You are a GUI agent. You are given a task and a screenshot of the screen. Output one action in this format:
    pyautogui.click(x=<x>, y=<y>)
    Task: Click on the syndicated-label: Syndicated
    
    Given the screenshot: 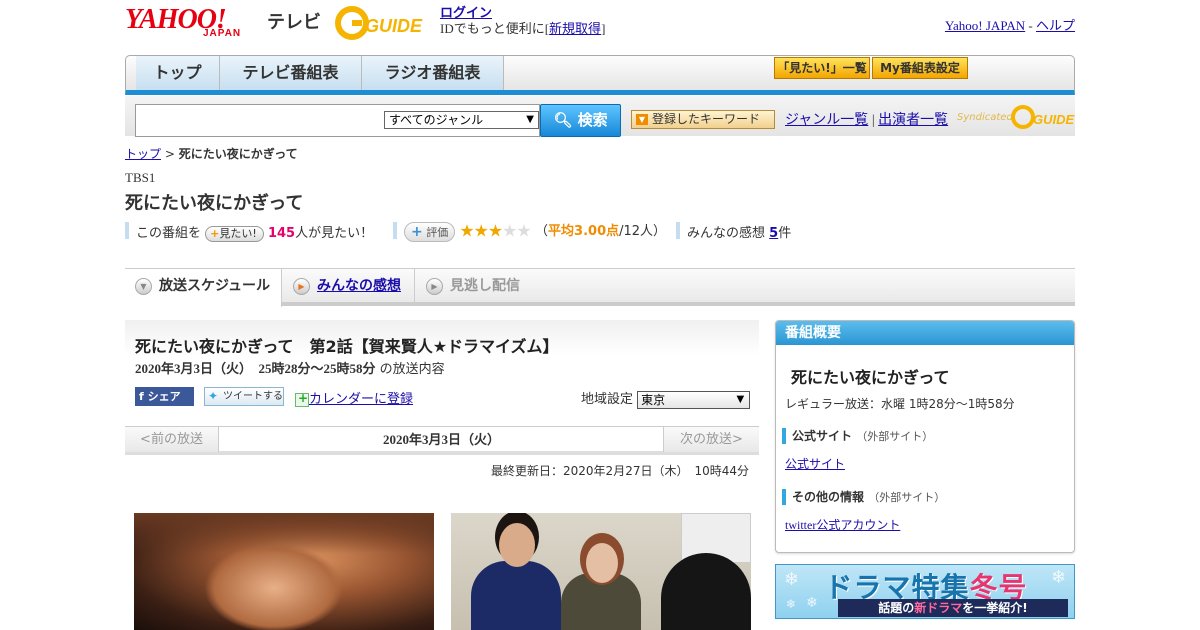 What is the action you would take?
    pyautogui.click(x=985, y=117)
    